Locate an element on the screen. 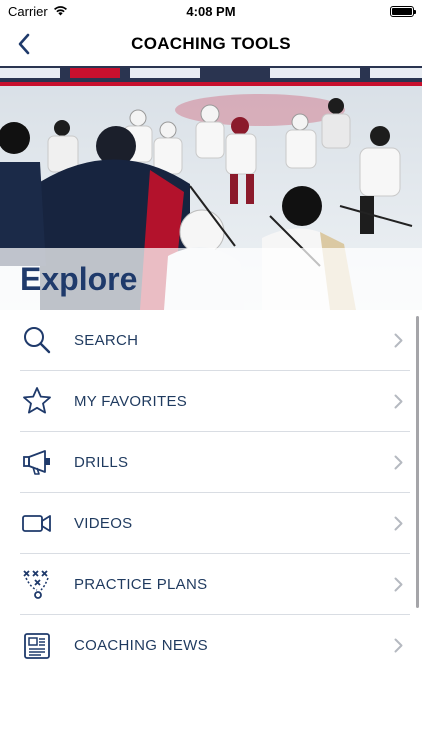  status-left: Carrier is located at coordinates (38, 11).